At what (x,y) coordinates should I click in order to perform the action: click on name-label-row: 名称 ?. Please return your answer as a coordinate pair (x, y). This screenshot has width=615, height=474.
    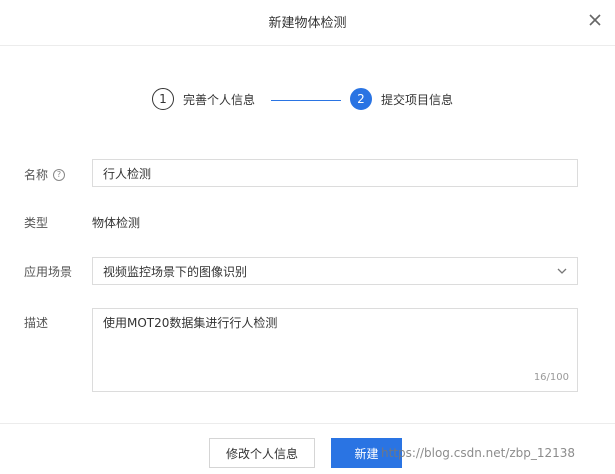
    Looking at the image, I should click on (45, 174).